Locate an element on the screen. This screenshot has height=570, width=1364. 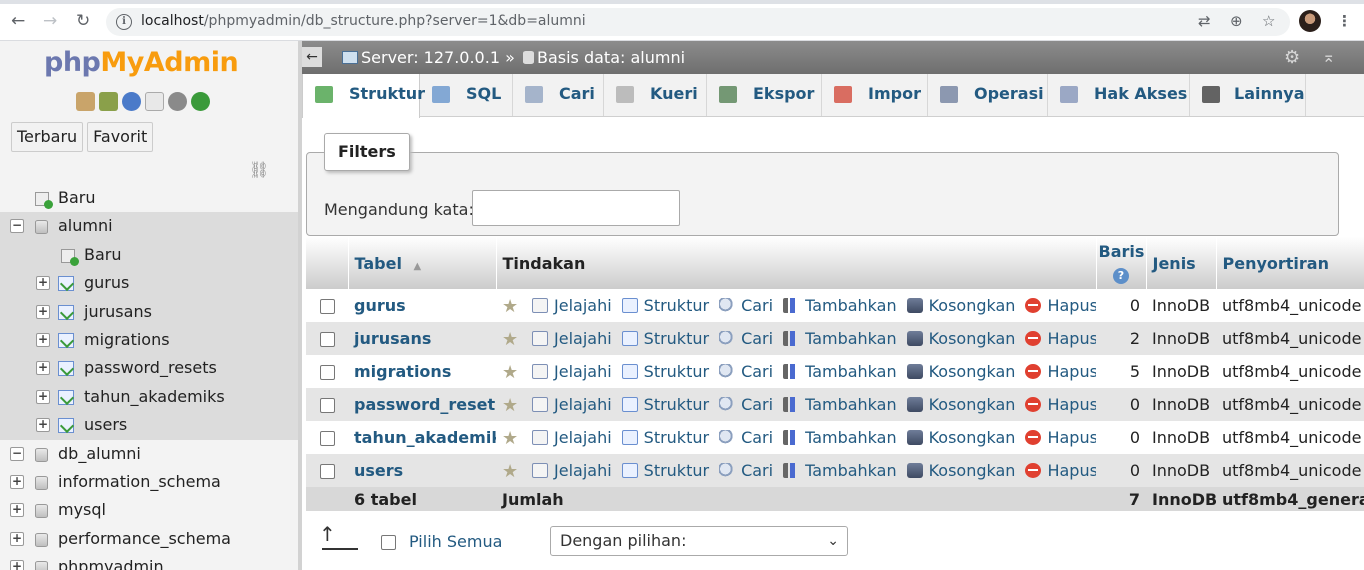
tree-item-label: migrations is located at coordinates (127, 340).